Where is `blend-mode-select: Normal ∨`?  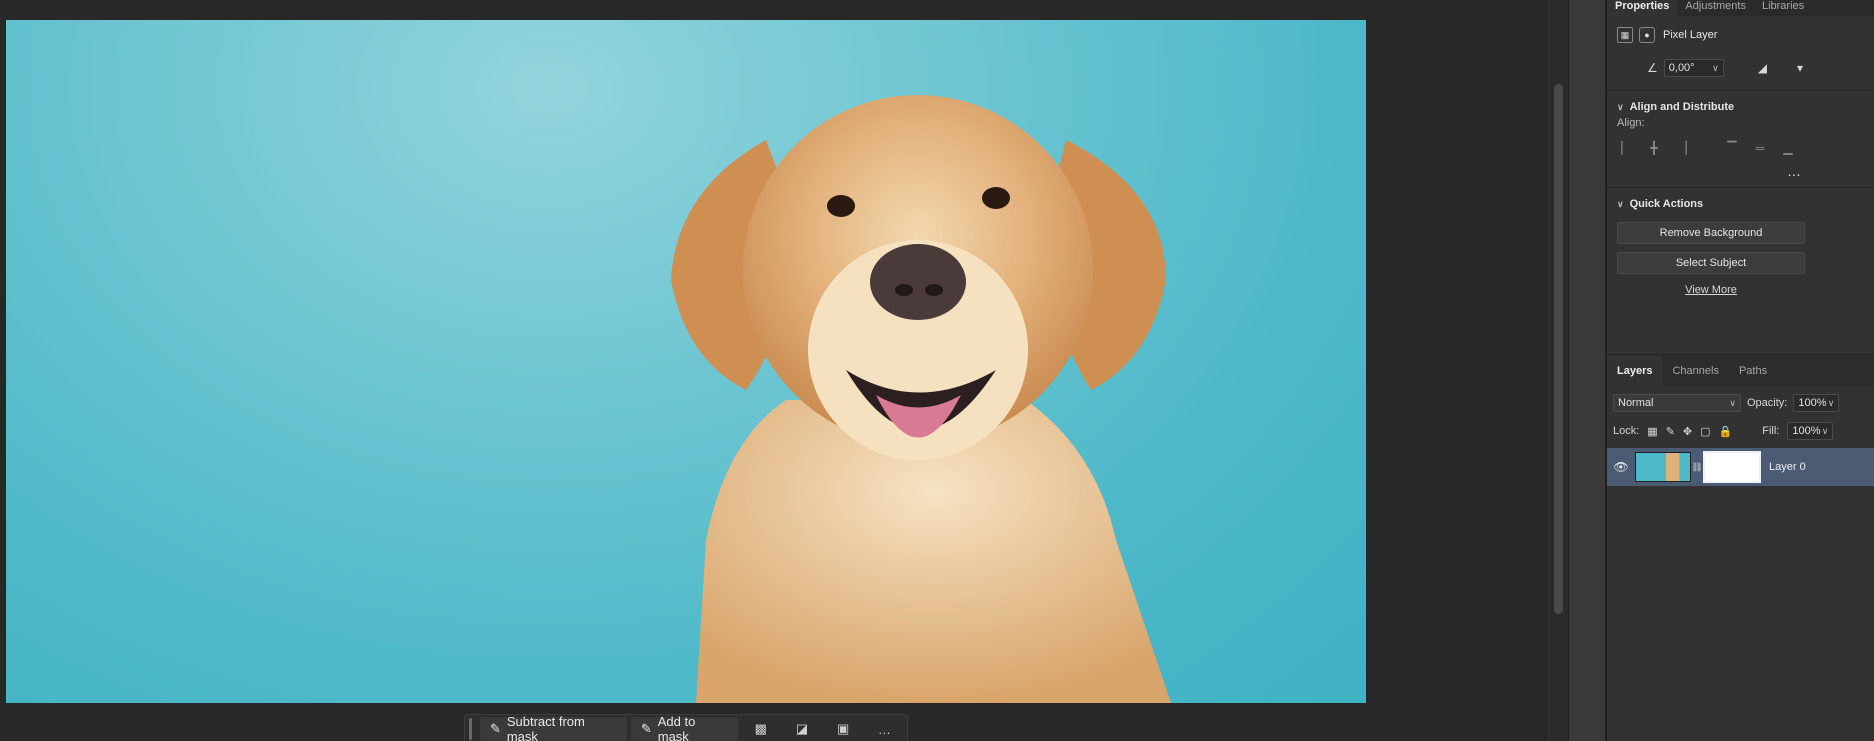
blend-mode-select: Normal ∨ is located at coordinates (1677, 403).